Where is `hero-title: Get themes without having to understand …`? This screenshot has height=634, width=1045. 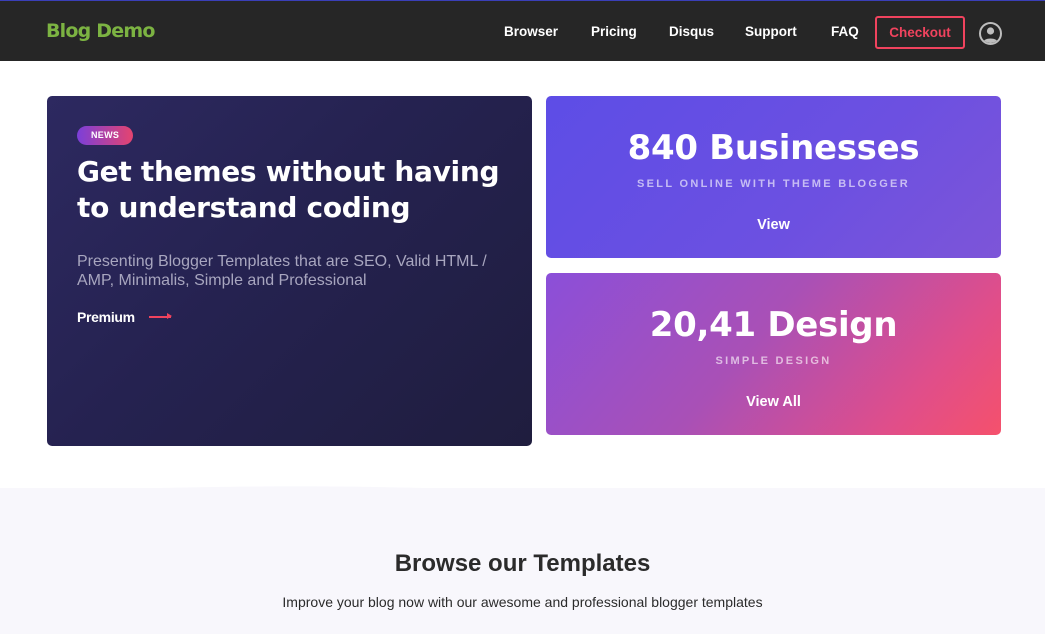
hero-title: Get themes without having to understand … is located at coordinates (288, 189).